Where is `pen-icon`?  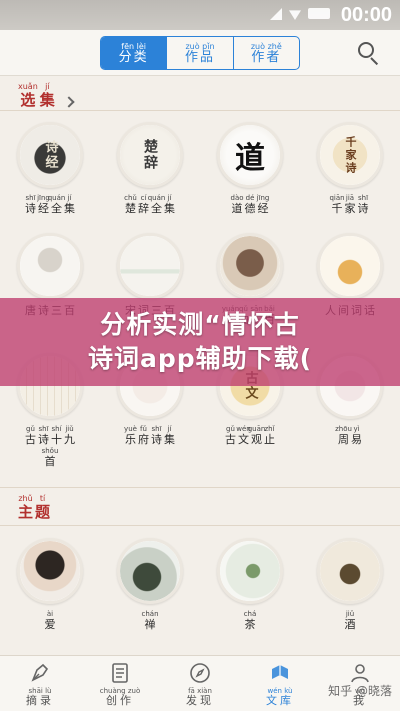 pen-icon is located at coordinates (40, 673).